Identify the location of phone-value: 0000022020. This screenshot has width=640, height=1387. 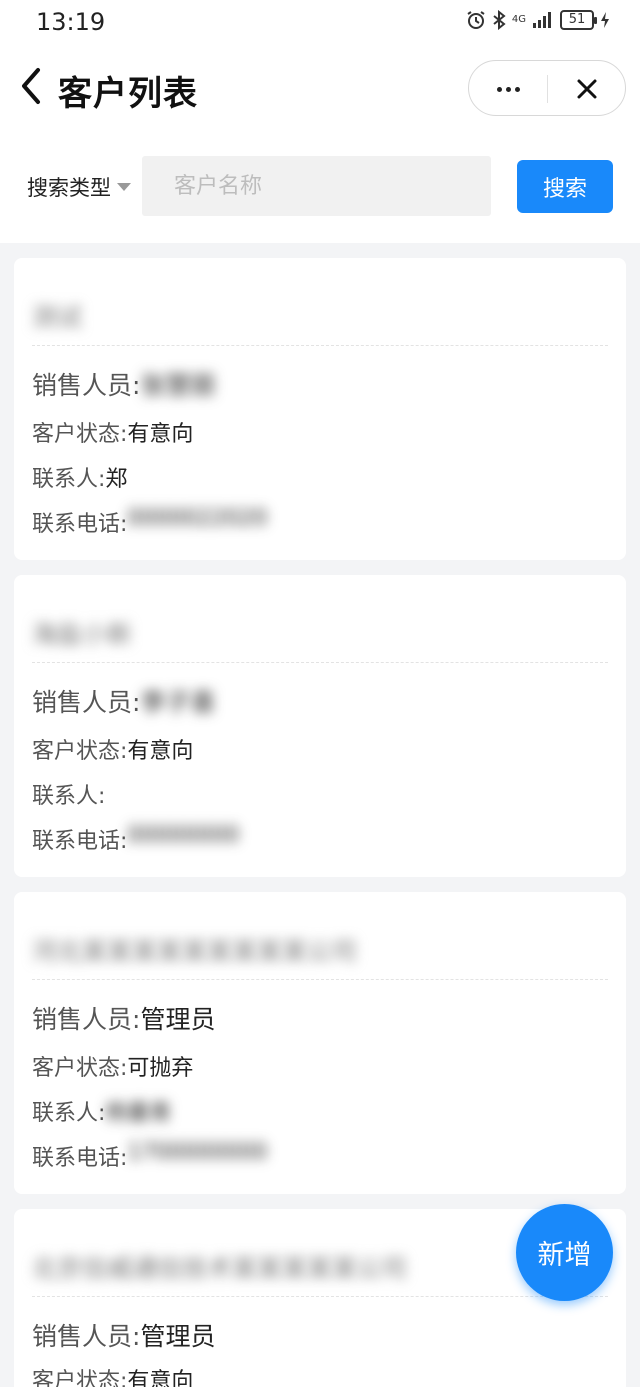
(197, 518).